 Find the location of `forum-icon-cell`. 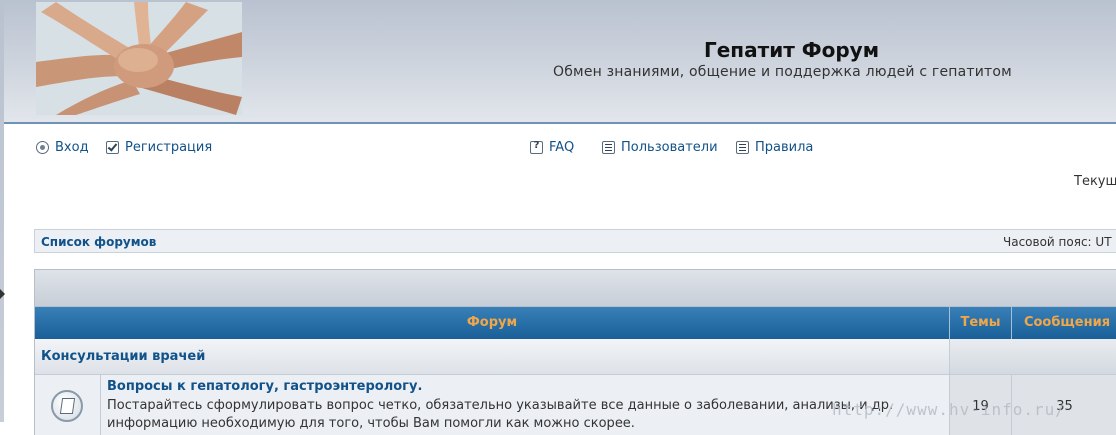

forum-icon-cell is located at coordinates (68, 405).